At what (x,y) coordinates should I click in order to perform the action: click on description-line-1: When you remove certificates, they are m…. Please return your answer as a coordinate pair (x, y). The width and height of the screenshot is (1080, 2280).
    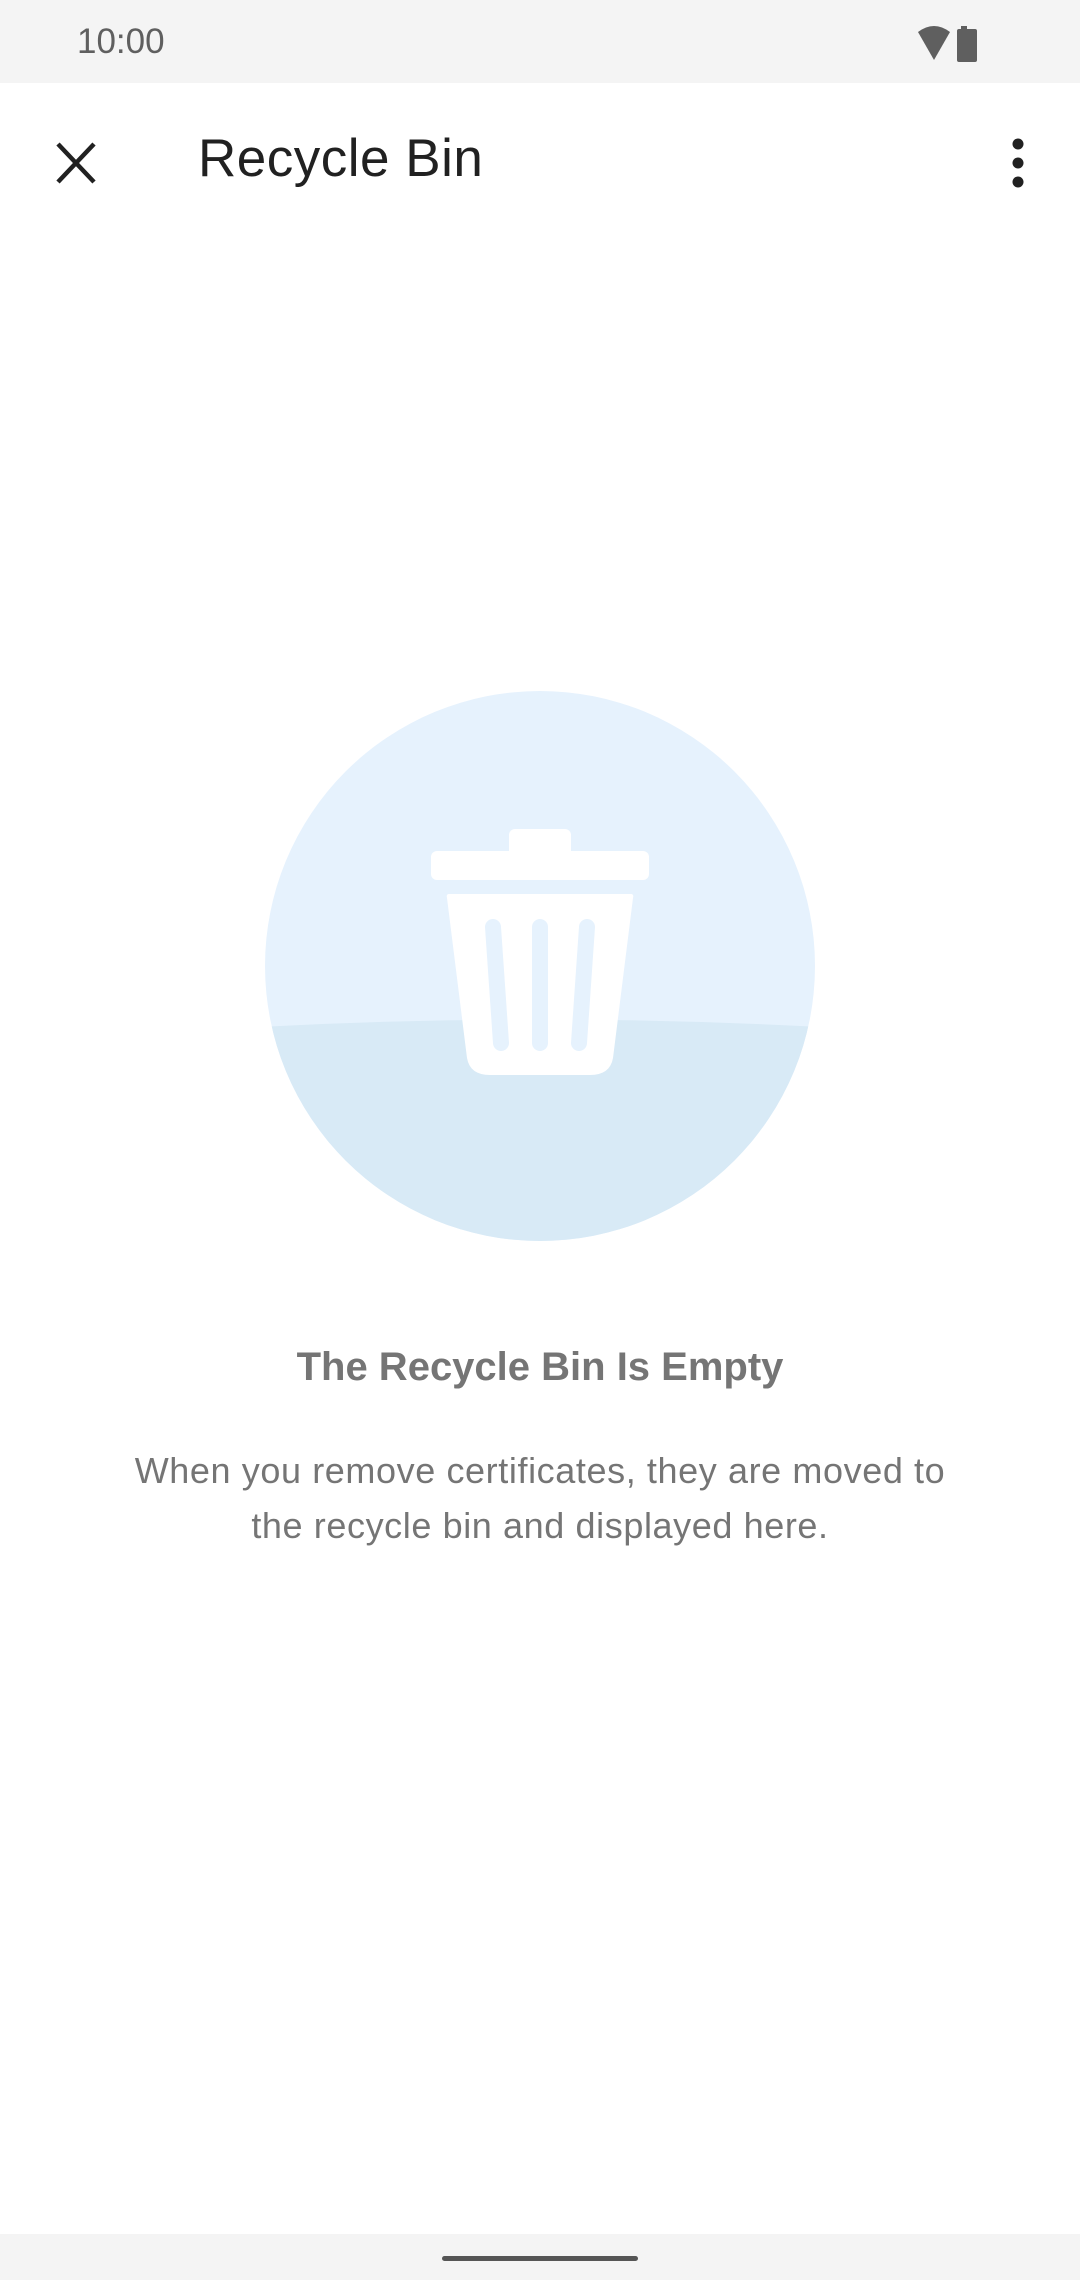
    Looking at the image, I should click on (540, 1470).